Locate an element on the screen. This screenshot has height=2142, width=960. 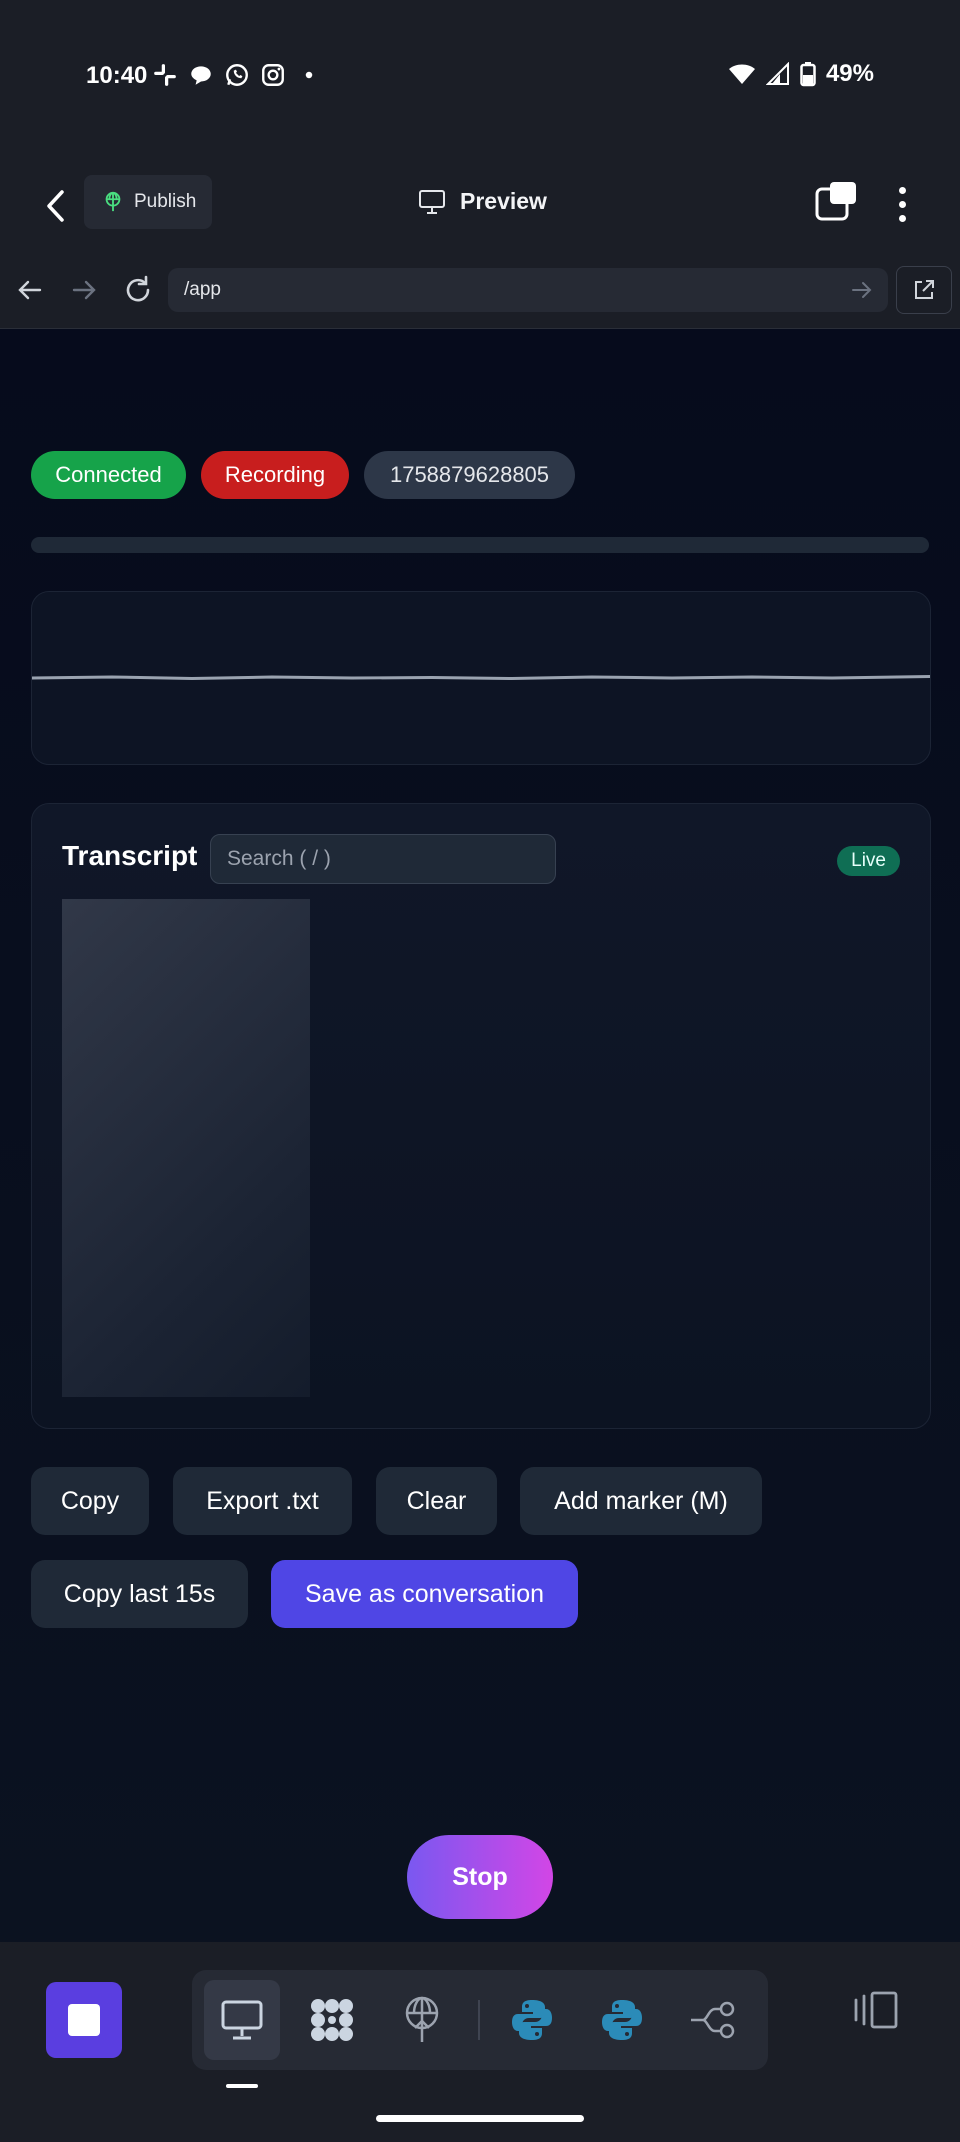
stop-button: Stop is located at coordinates (480, 1877).